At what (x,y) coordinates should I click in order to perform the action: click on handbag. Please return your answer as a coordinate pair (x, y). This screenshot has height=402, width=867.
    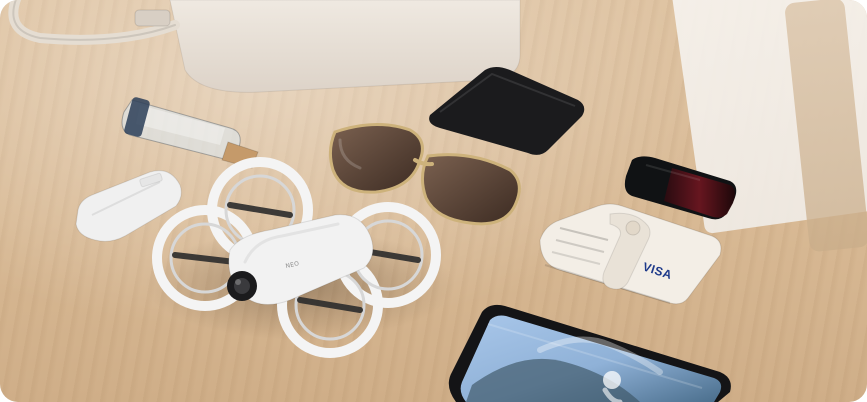
    Looking at the image, I should click on (264, 46).